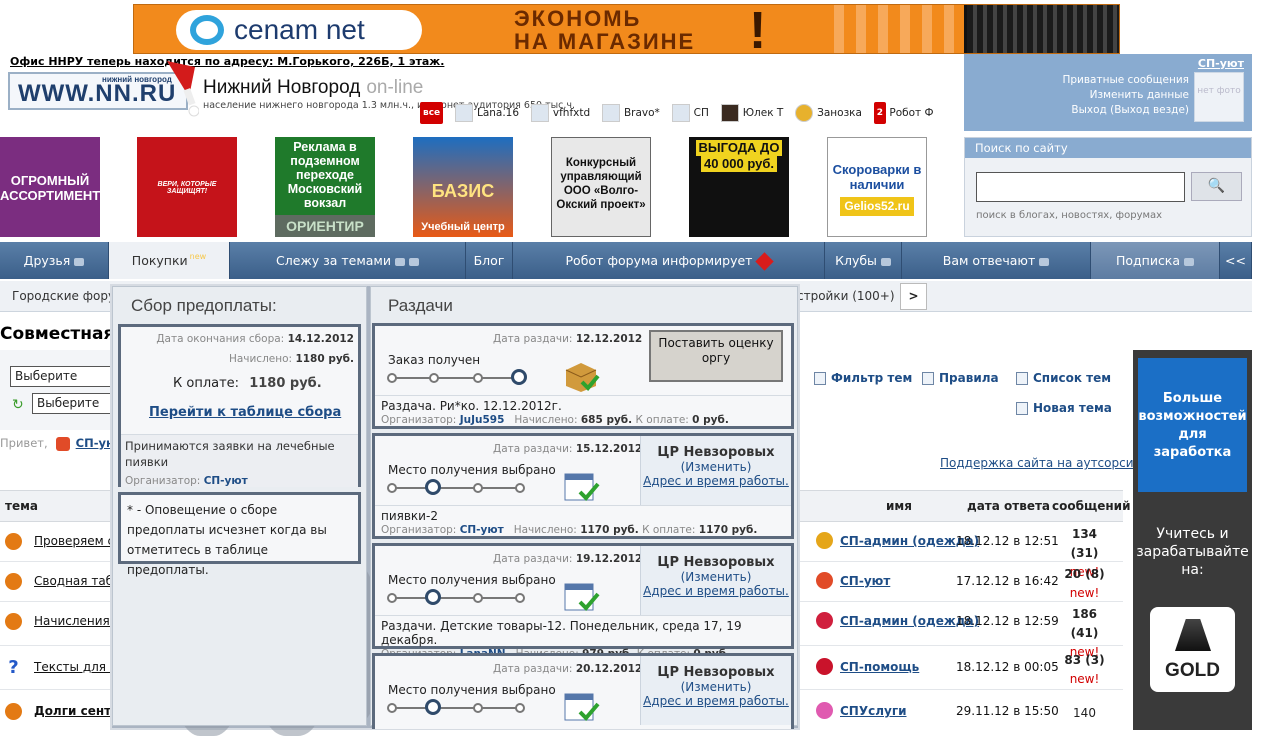  I want to click on tab-friends: Друзья, so click(54, 260).